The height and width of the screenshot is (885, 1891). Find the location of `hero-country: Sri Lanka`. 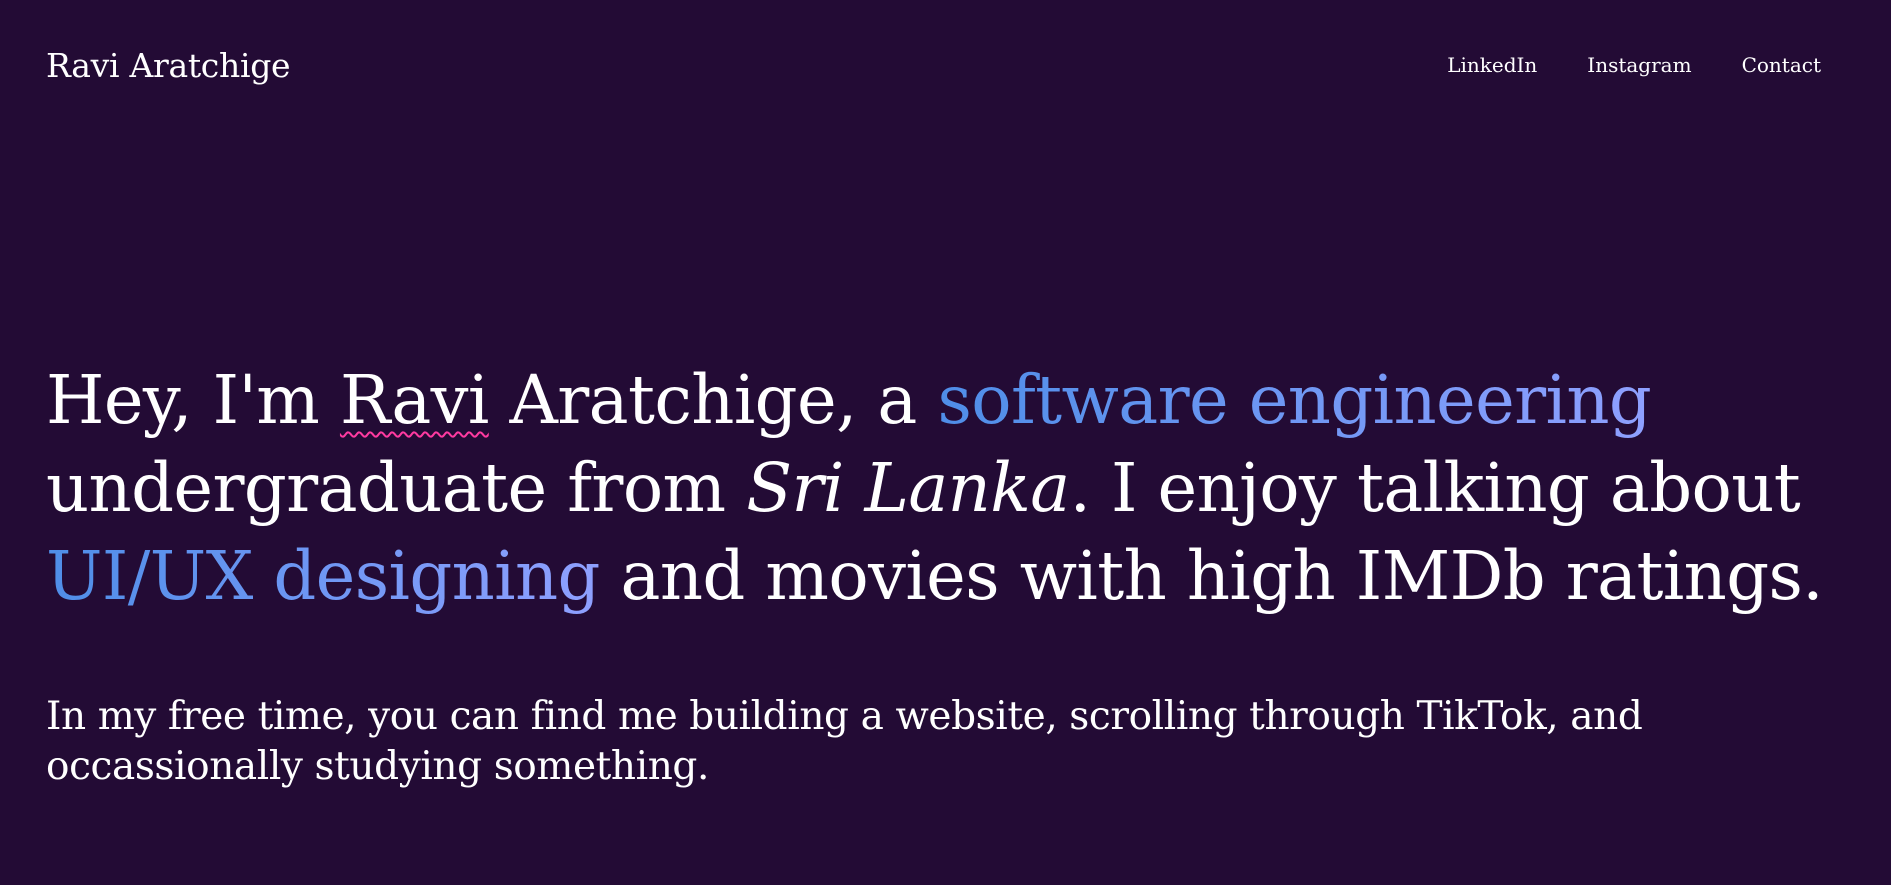

hero-country: Sri Lanka is located at coordinates (908, 488).